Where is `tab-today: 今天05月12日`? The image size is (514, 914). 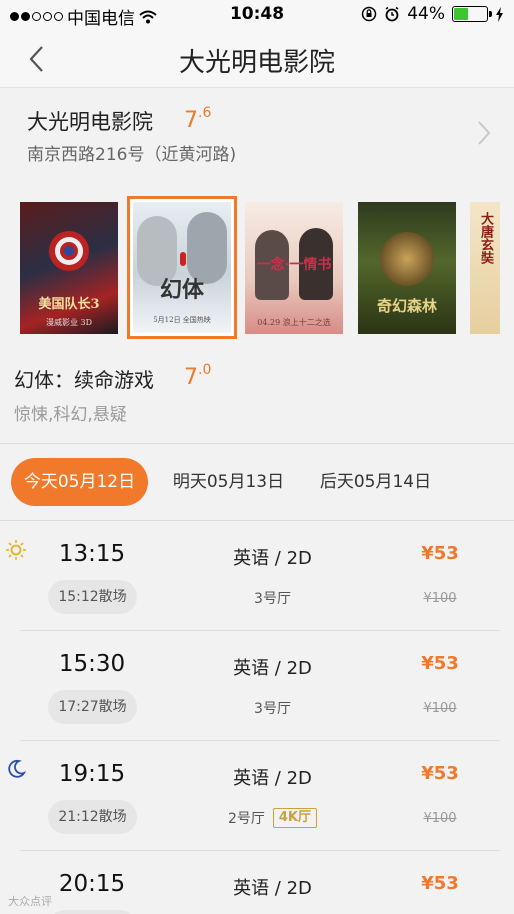
tab-today: 今天05月12日 is located at coordinates (79, 482).